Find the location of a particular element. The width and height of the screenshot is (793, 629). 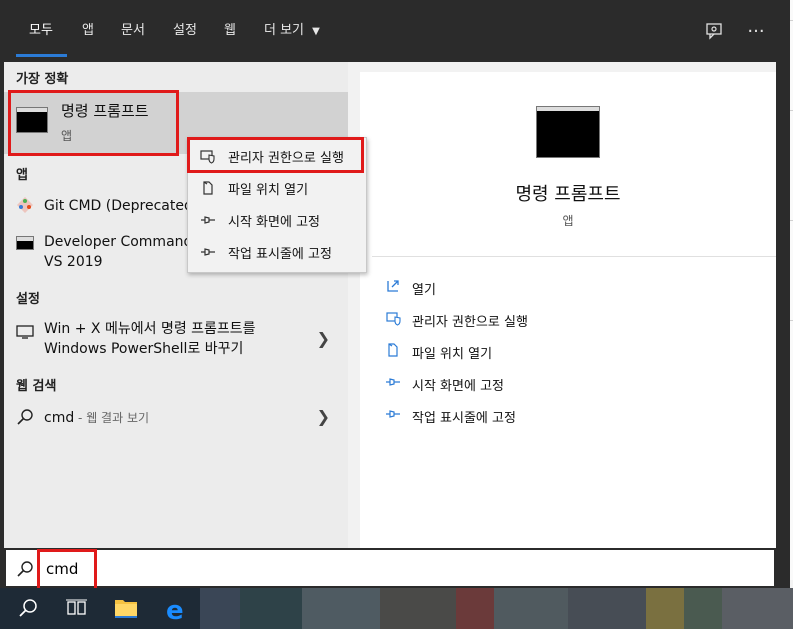

console-icon is located at coordinates (25, 243).